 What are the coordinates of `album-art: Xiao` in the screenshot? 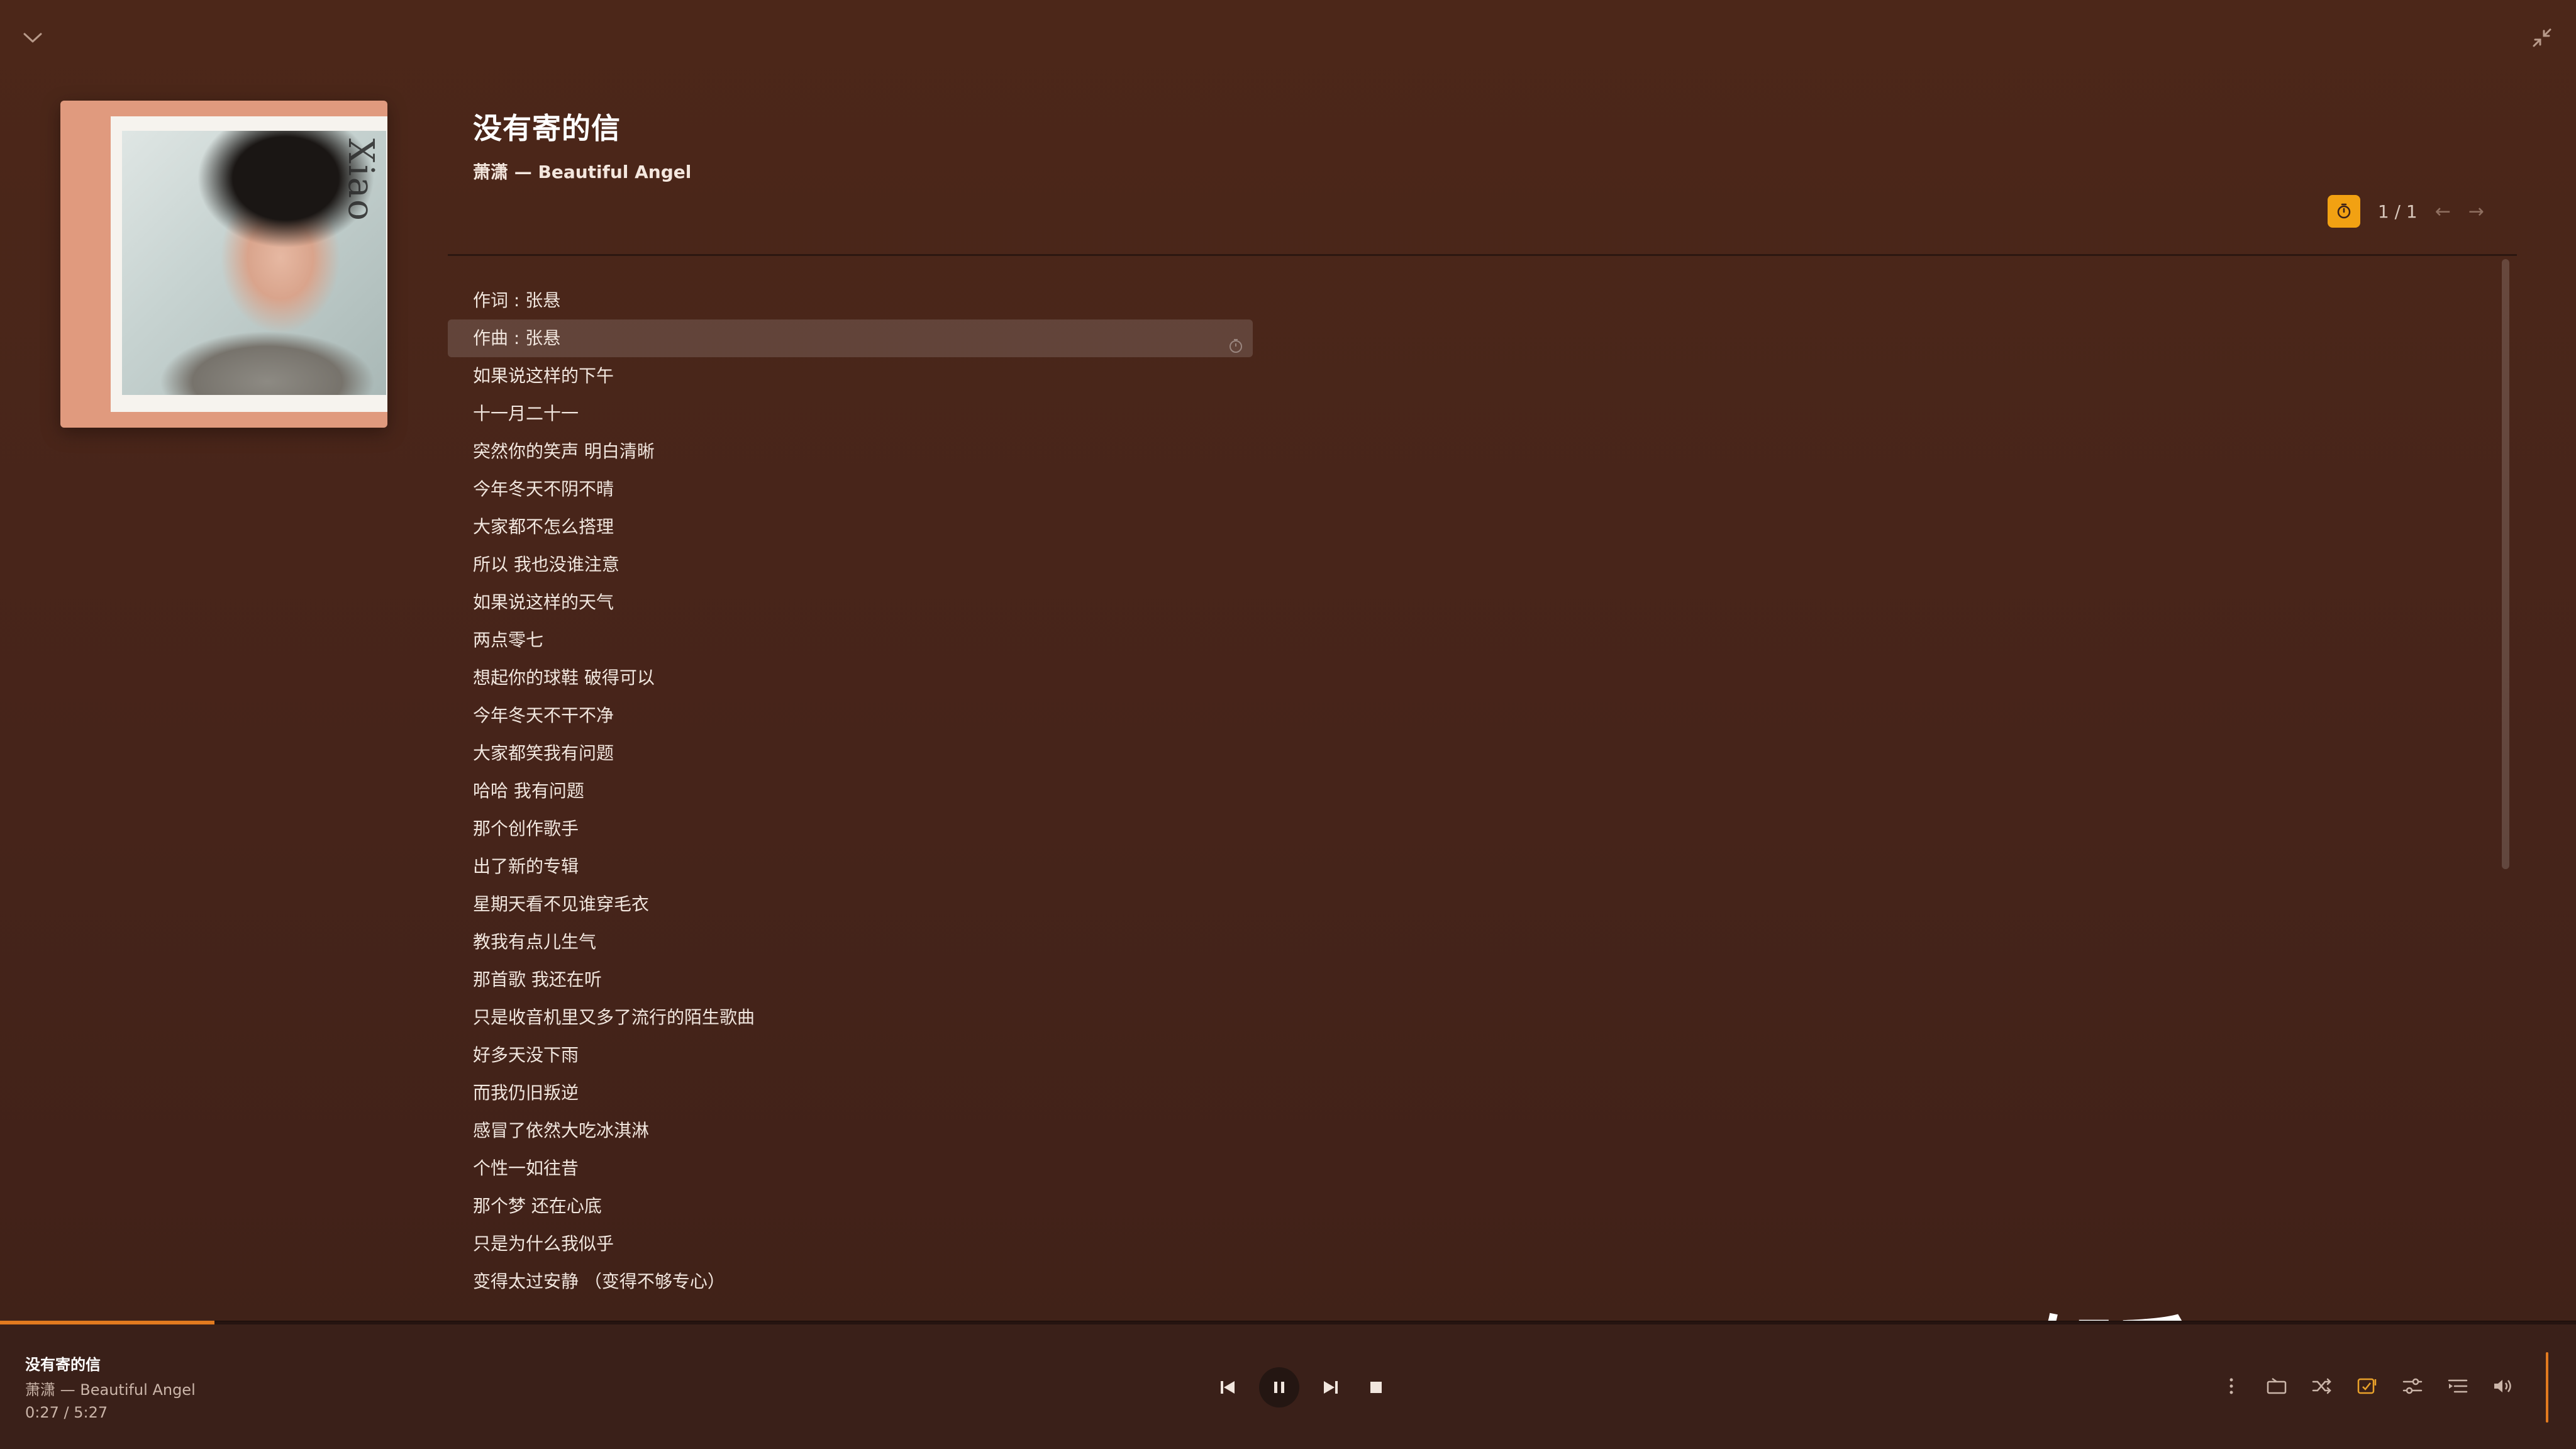 It's located at (223, 264).